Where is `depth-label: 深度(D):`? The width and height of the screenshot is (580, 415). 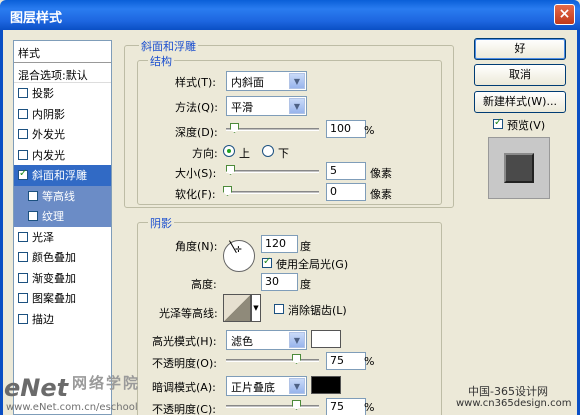 depth-label: 深度(D): is located at coordinates (196, 132).